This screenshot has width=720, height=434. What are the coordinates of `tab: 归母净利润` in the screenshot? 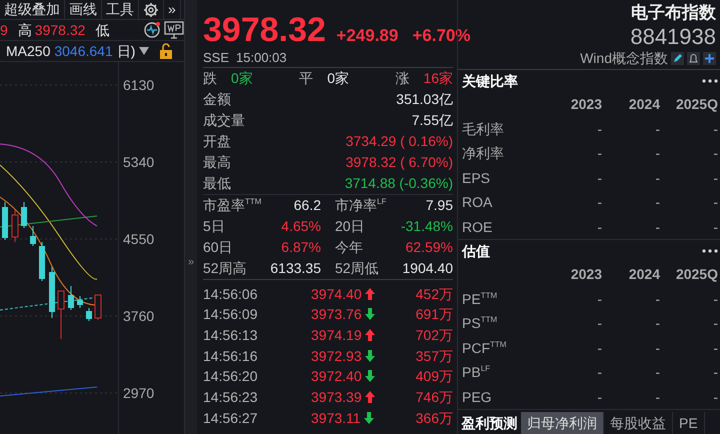 It's located at (562, 423).